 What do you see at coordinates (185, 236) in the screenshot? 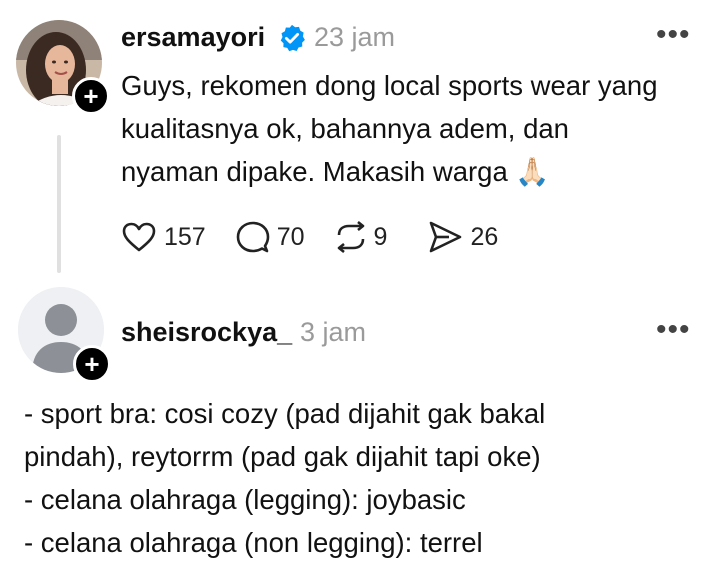
I see `like-count: 157` at bounding box center [185, 236].